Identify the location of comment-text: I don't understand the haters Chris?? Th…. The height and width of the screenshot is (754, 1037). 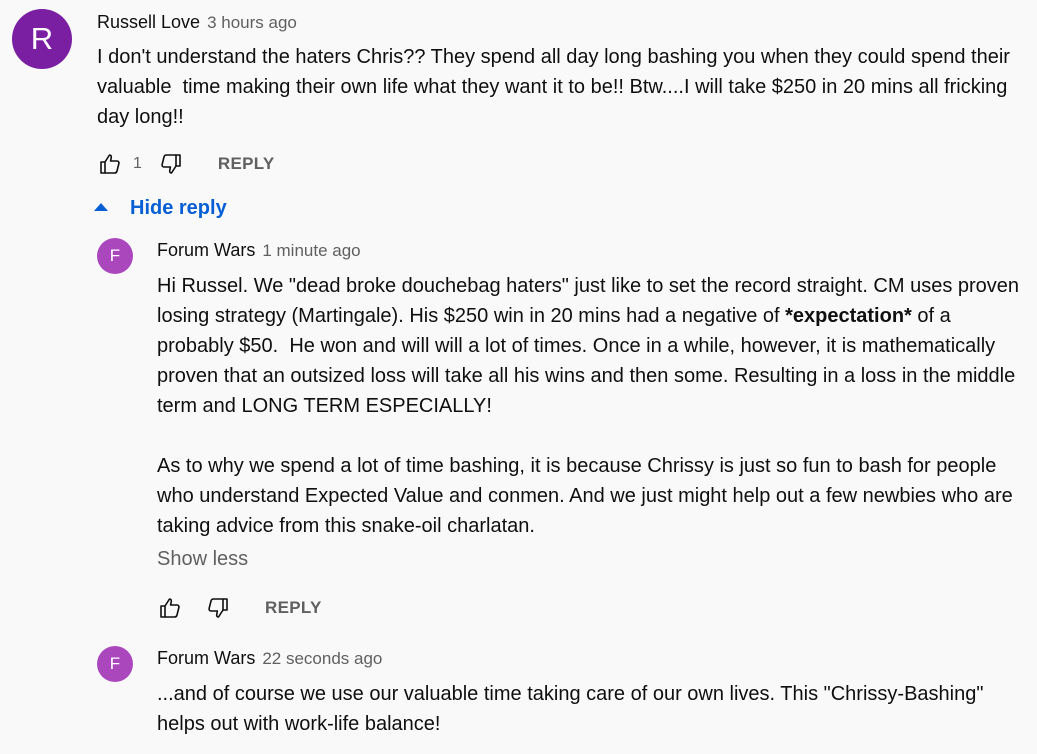
(556, 87).